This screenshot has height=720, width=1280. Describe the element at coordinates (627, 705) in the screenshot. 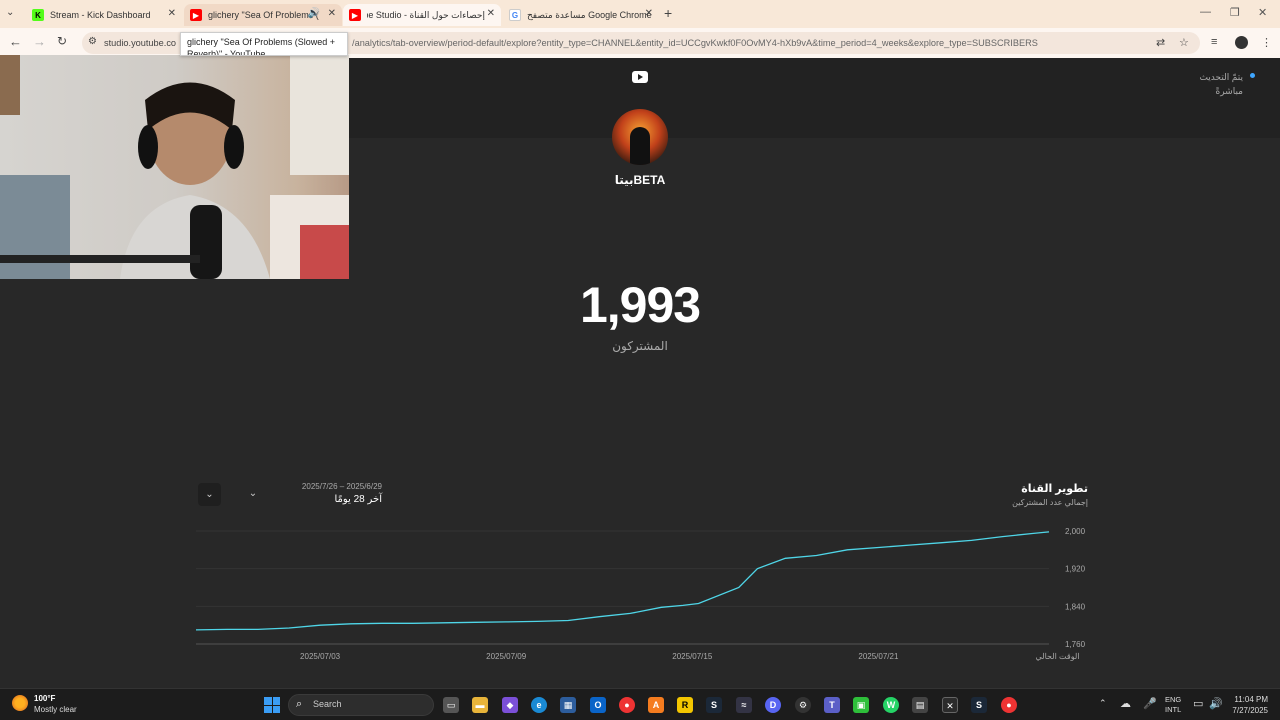

I see `chrome-icon: ●` at that location.